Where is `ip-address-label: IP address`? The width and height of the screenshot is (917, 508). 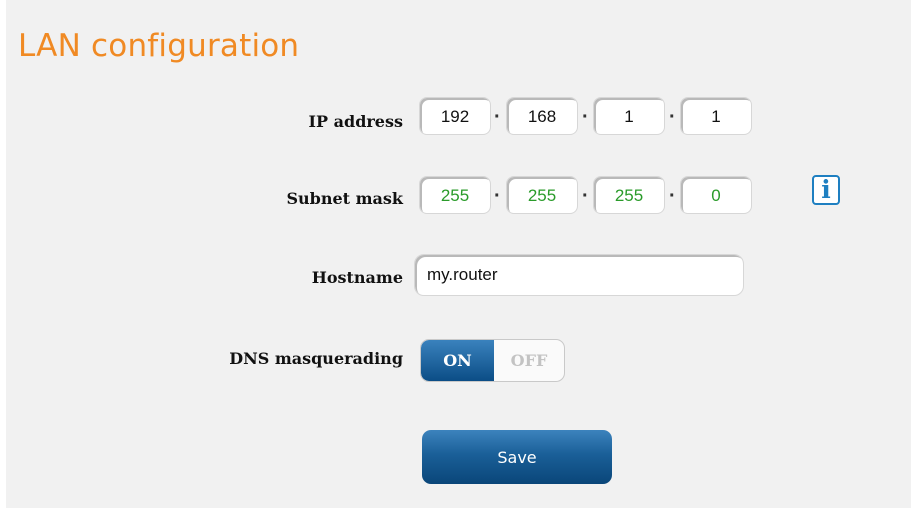 ip-address-label: IP address is located at coordinates (355, 121).